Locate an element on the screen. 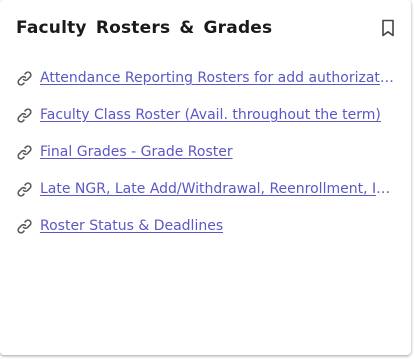  link-item: Roster Status & Deadlines is located at coordinates (205, 226).